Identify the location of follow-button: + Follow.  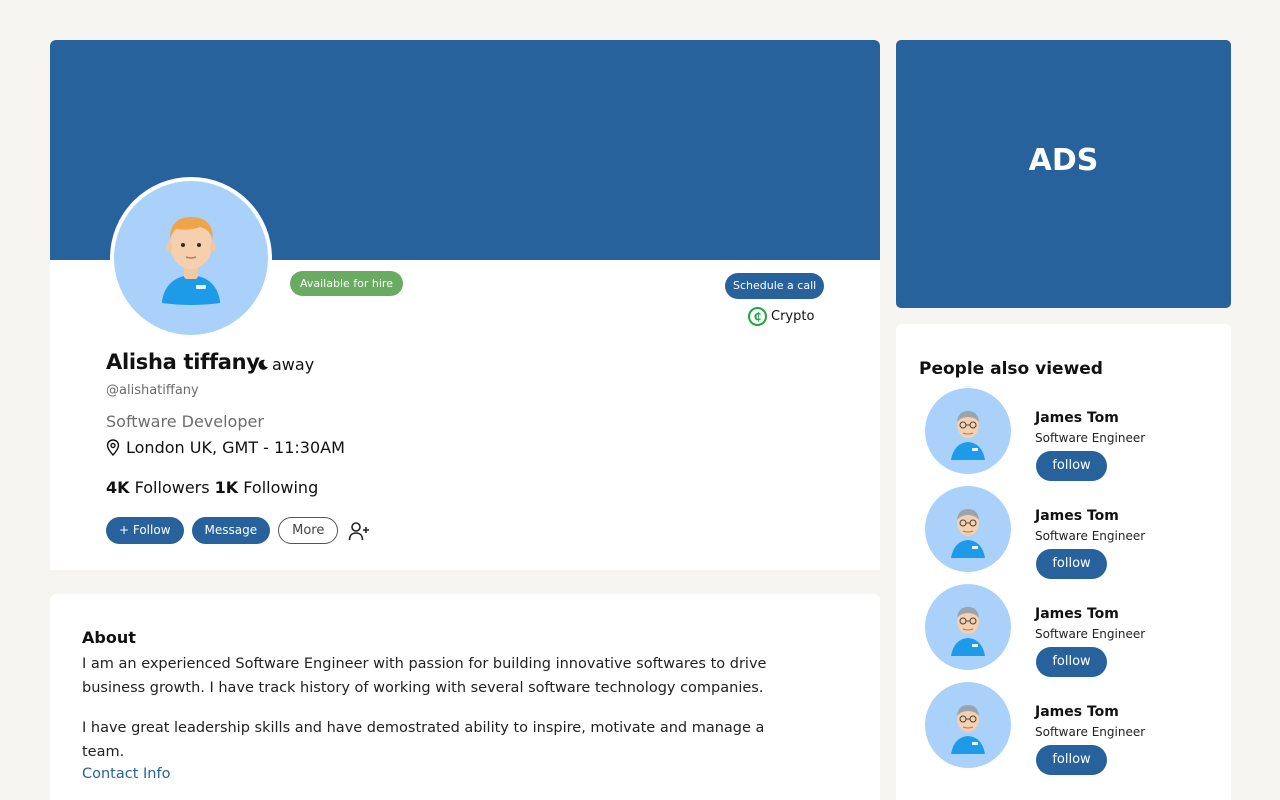
(145, 530).